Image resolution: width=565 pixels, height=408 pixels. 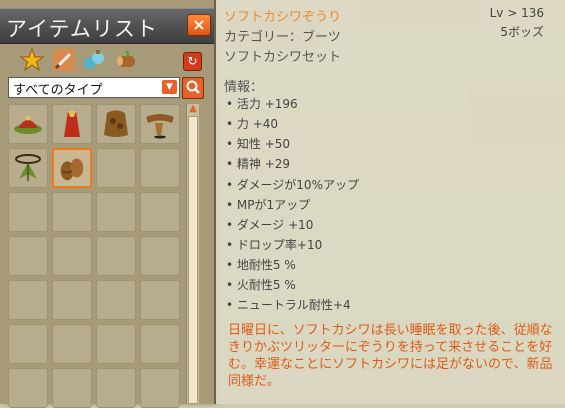 What do you see at coordinates (107, 60) in the screenshot?
I see `category-bar: ↻` at bounding box center [107, 60].